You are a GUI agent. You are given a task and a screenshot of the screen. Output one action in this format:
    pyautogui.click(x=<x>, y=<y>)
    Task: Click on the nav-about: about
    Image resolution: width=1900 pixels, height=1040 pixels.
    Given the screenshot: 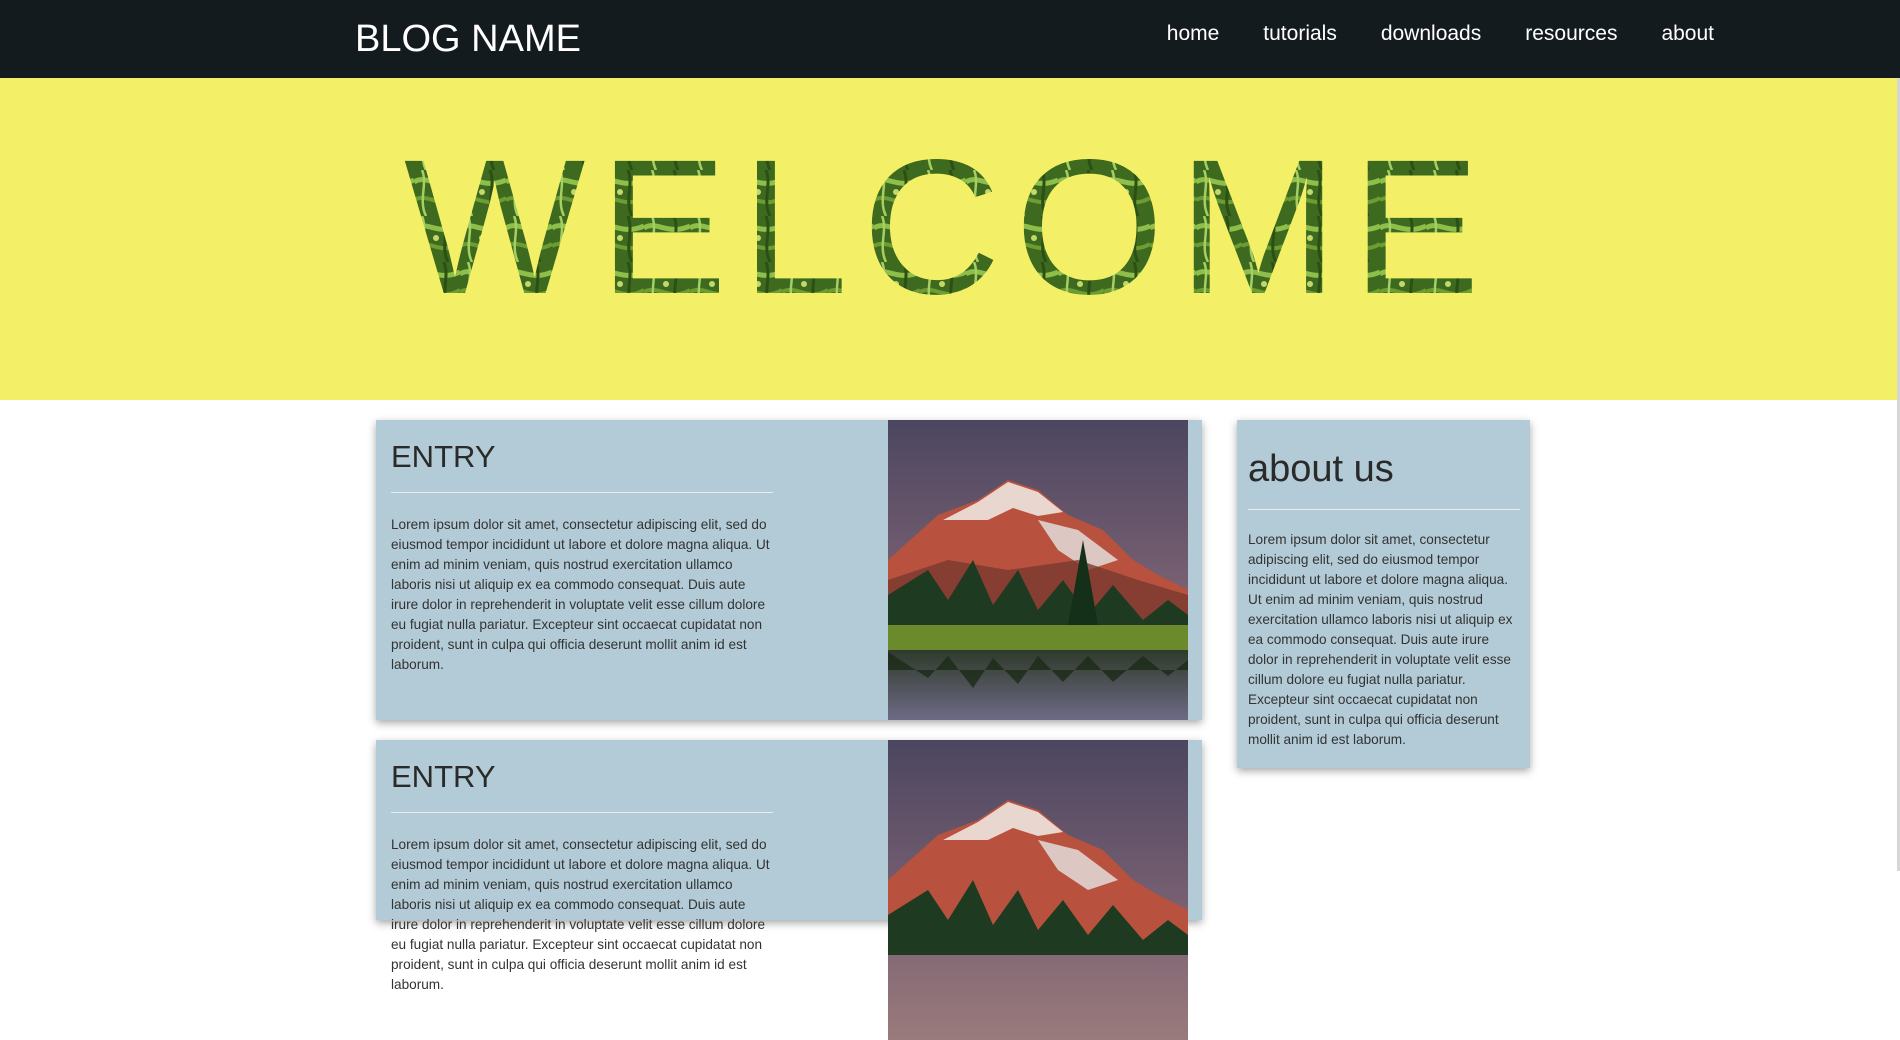 What is the action you would take?
    pyautogui.click(x=1687, y=34)
    